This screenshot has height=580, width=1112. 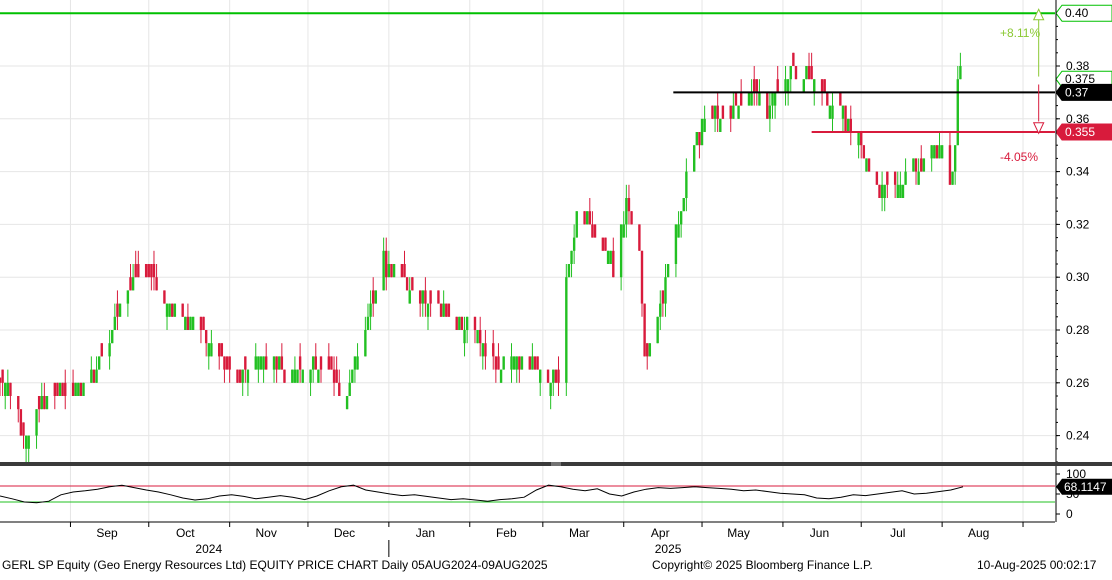 I want to click on rsi-tick-label: 0, so click(x=1069, y=514).